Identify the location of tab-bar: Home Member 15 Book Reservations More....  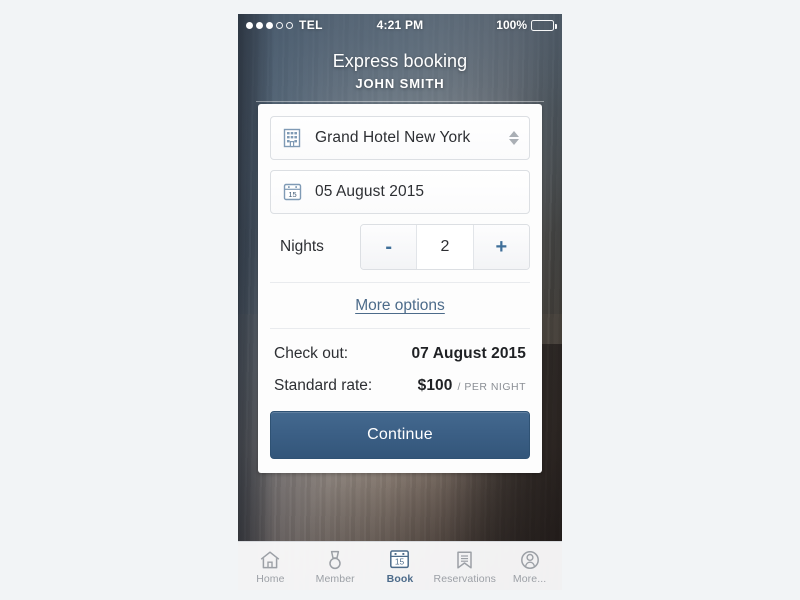
(400, 565).